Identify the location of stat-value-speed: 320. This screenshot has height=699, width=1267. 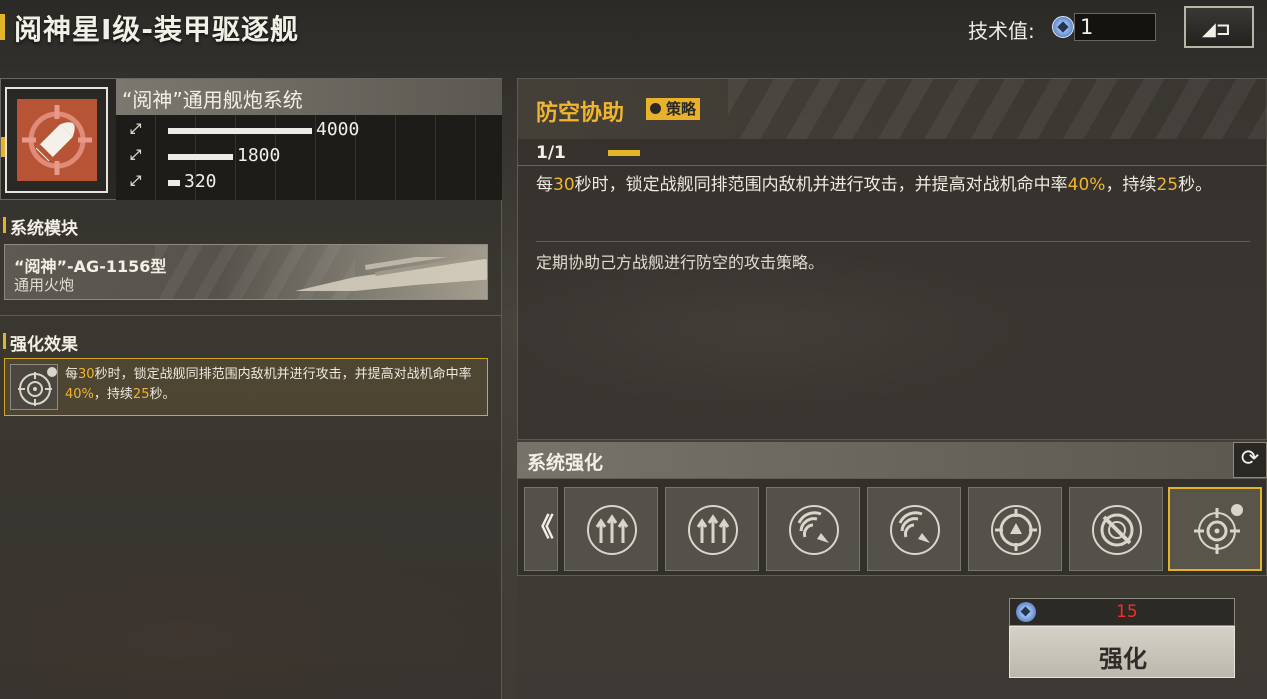
(200, 181).